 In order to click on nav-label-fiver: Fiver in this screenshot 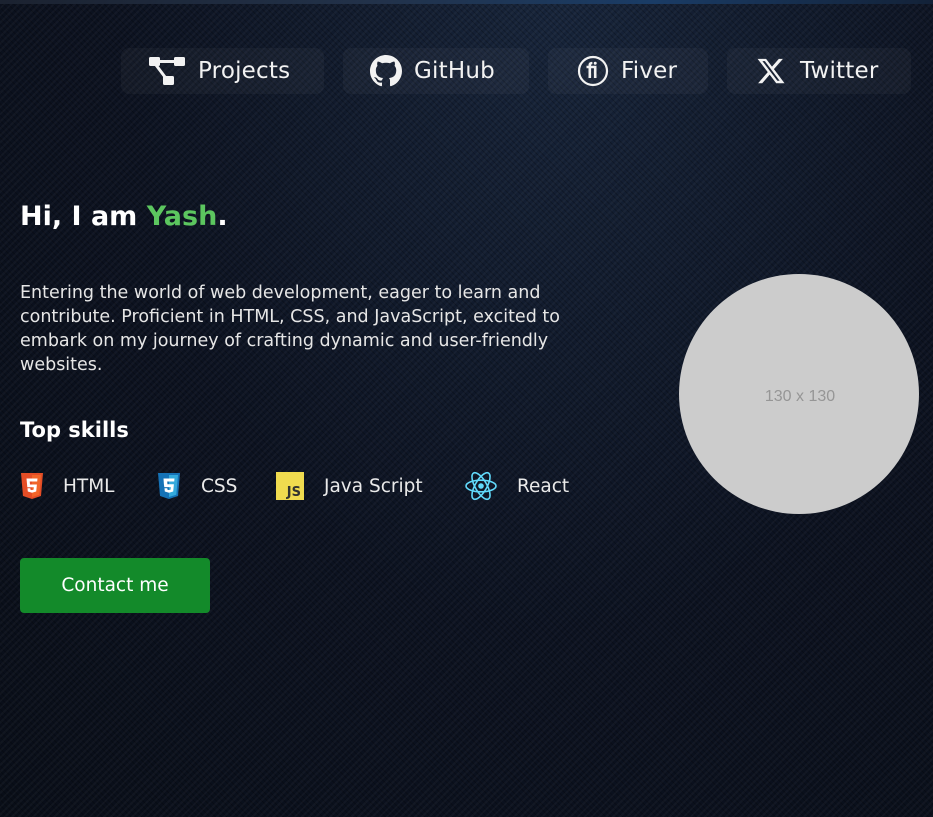, I will do `click(649, 71)`.